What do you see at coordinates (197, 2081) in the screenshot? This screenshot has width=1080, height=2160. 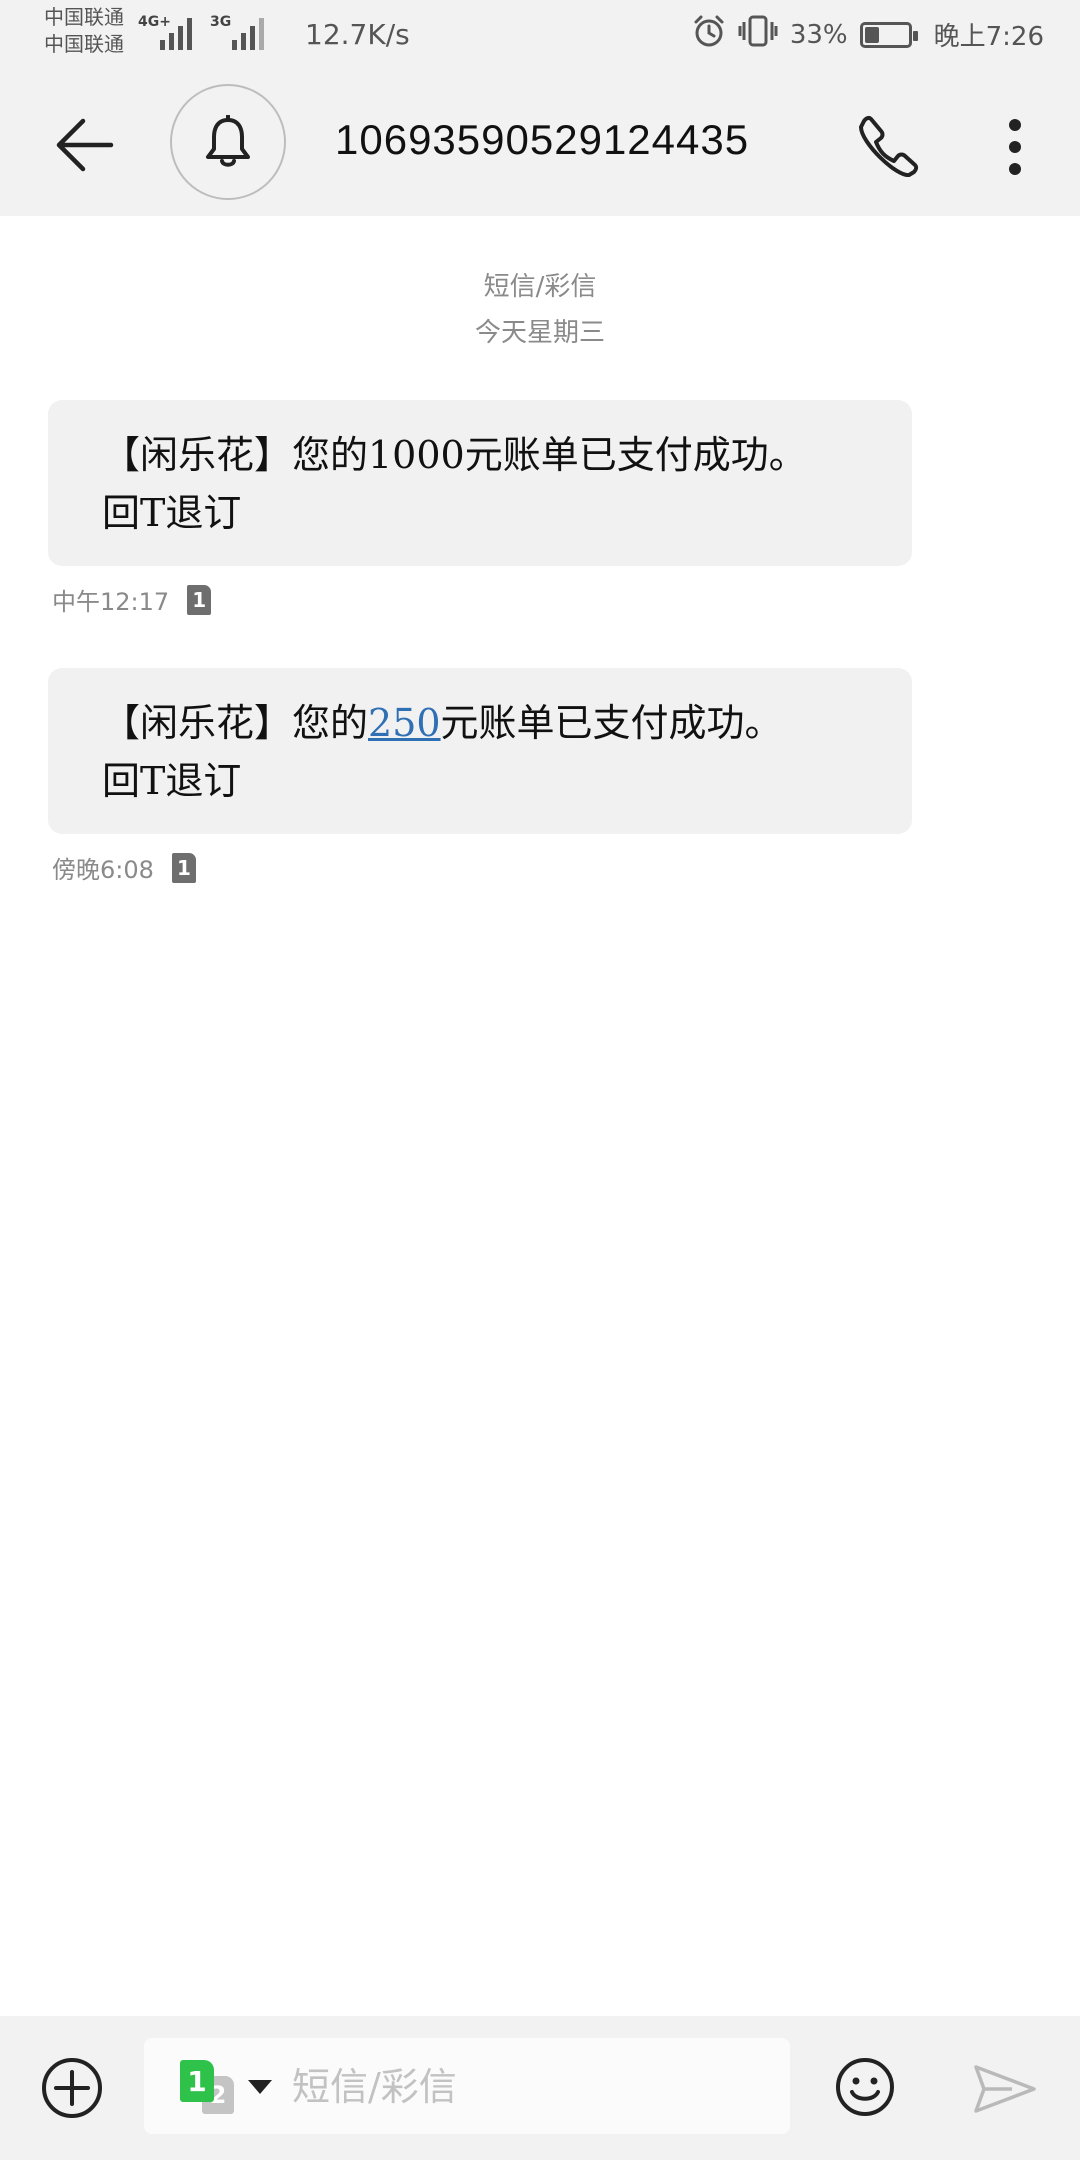 I see `sim-1-icon: 1` at bounding box center [197, 2081].